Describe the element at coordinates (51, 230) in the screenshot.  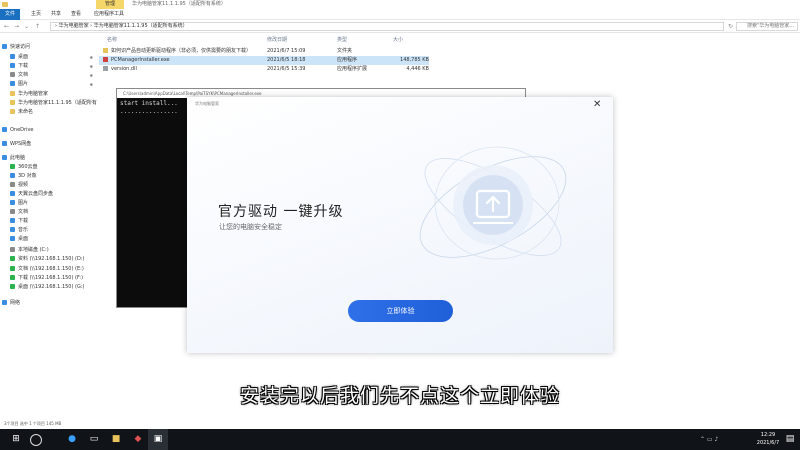
I see `sidebar-item: 音乐` at that location.